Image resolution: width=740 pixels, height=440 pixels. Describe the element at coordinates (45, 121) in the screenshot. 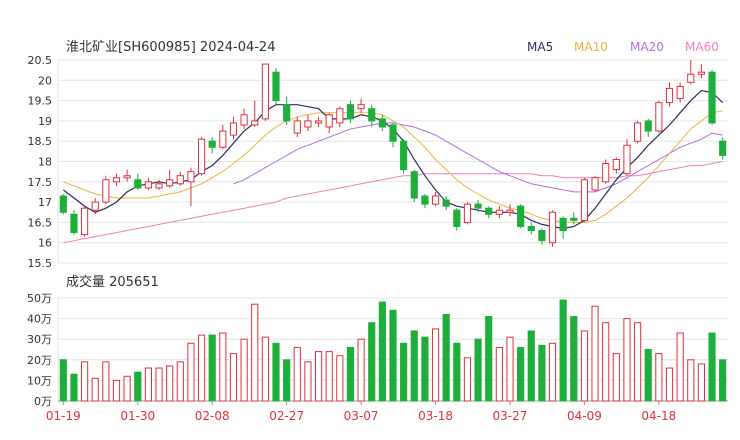

I see `price-tick-label: 19` at that location.